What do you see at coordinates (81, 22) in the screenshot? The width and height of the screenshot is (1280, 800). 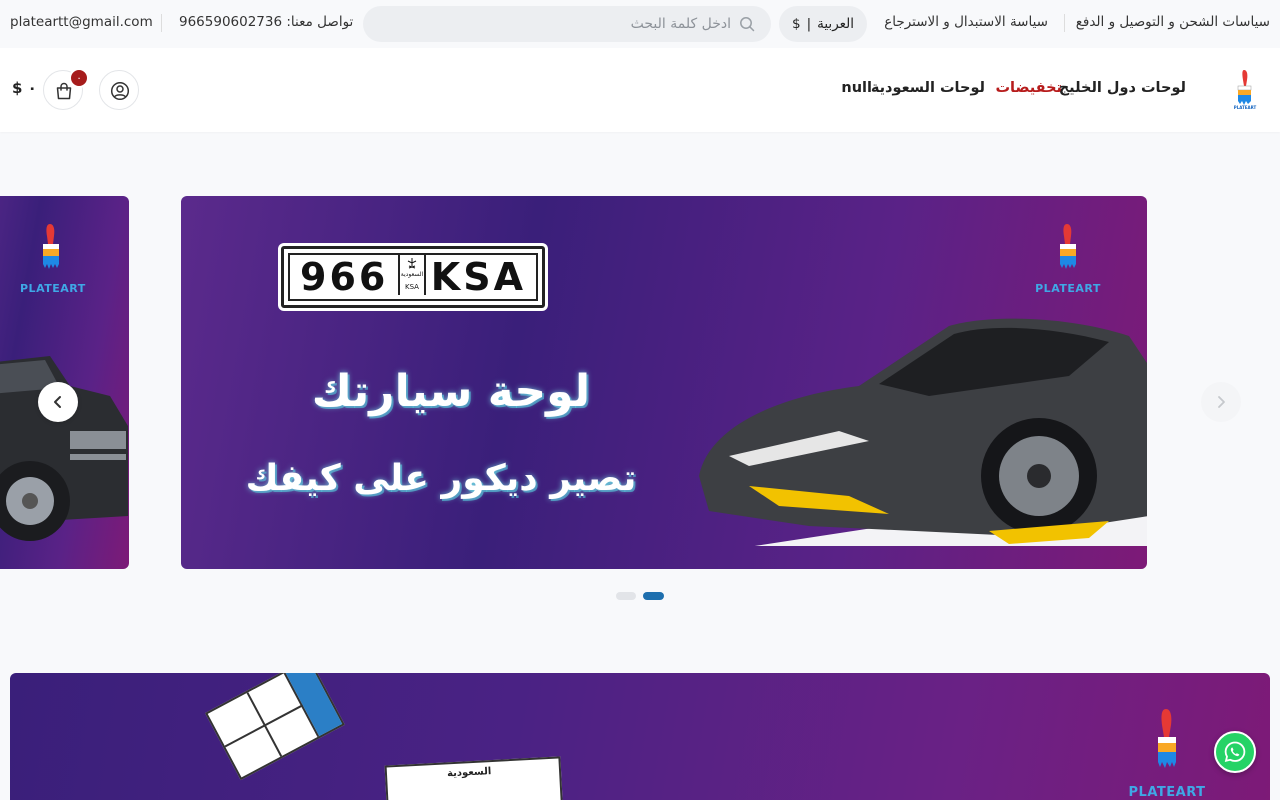 I see `contact-email: plateartt@gmail.com` at bounding box center [81, 22].